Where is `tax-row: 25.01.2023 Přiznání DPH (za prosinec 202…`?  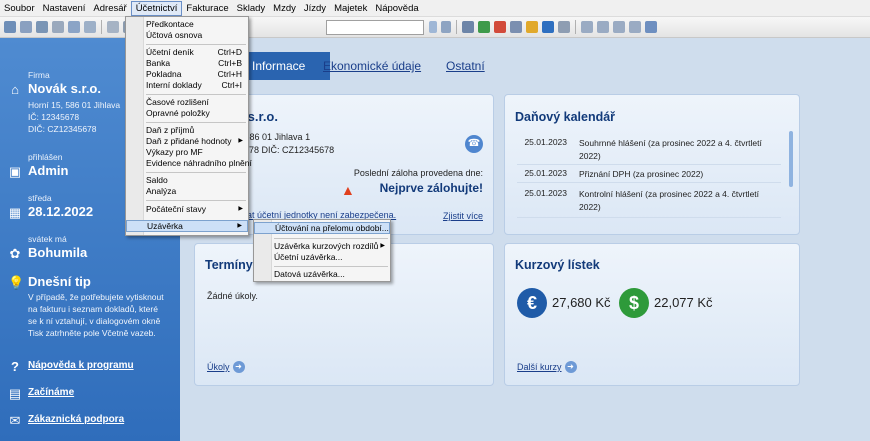 tax-row: 25.01.2023 Přiznání DPH (za prosinec 202… is located at coordinates (649, 175).